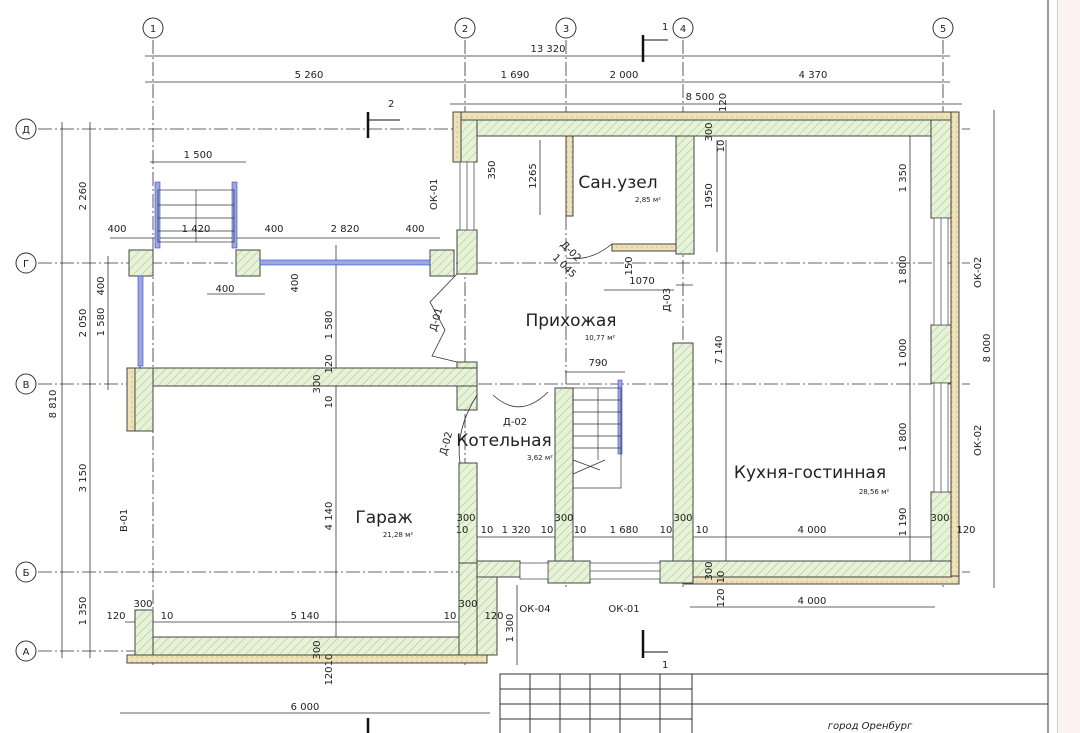 This screenshot has width=1080, height=733. What do you see at coordinates (414, 229) in the screenshot?
I see `dim-porch-400c: 400` at bounding box center [414, 229].